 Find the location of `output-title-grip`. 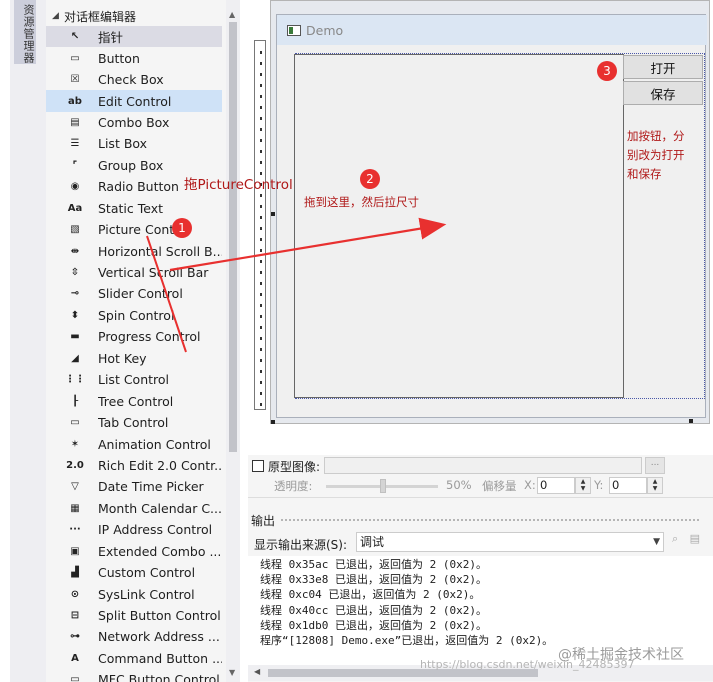

output-title-grip is located at coordinates (490, 520).